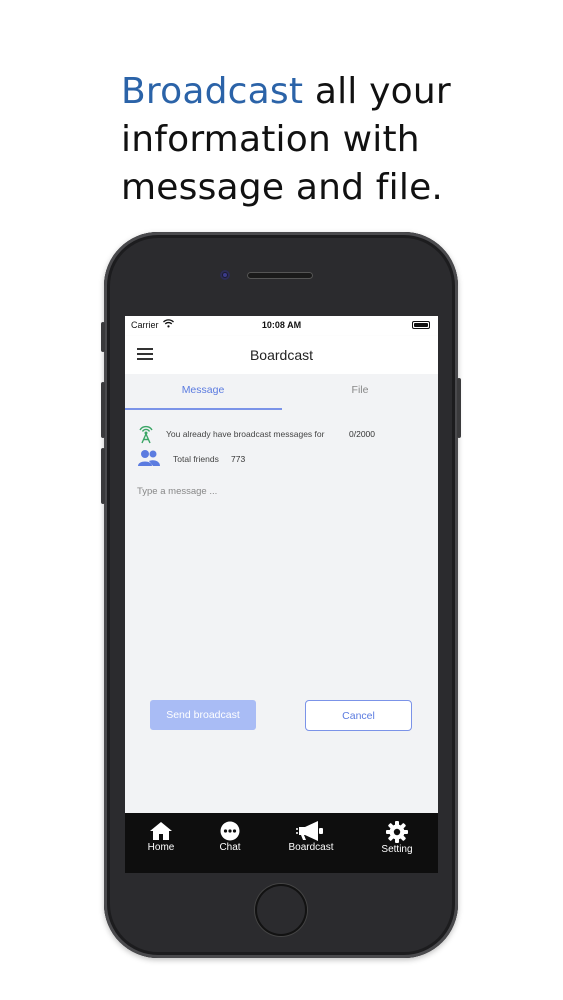 The image size is (563, 1000). Describe the element at coordinates (281, 910) in the screenshot. I see `home-hardware-button` at that location.